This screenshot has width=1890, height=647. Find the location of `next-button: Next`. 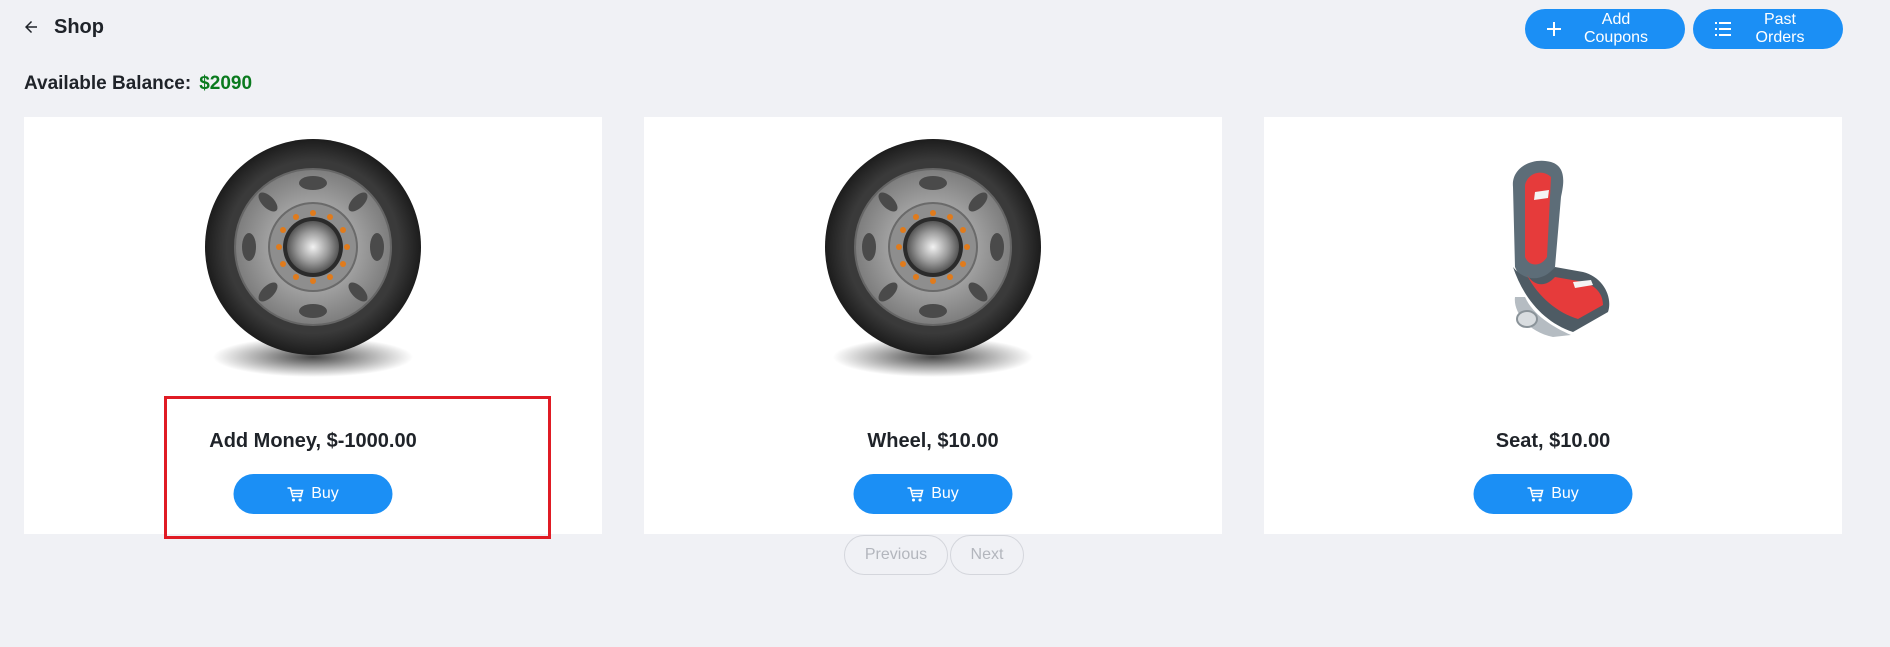

next-button: Next is located at coordinates (987, 555).